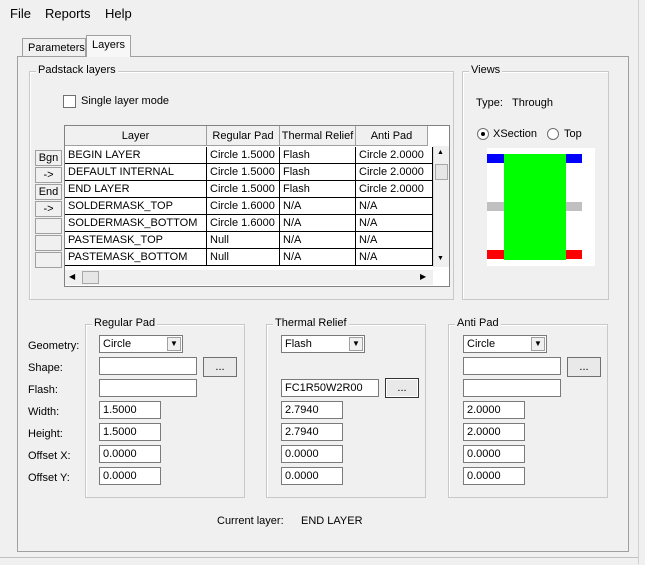  I want to click on scroll-left-icon: ◀, so click(72, 276).